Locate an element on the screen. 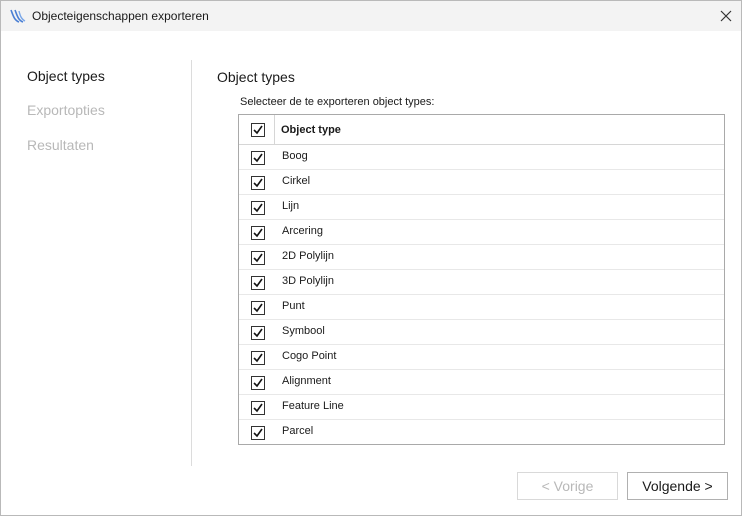 The width and height of the screenshot is (742, 516). next-button: Volgende > is located at coordinates (677, 486).